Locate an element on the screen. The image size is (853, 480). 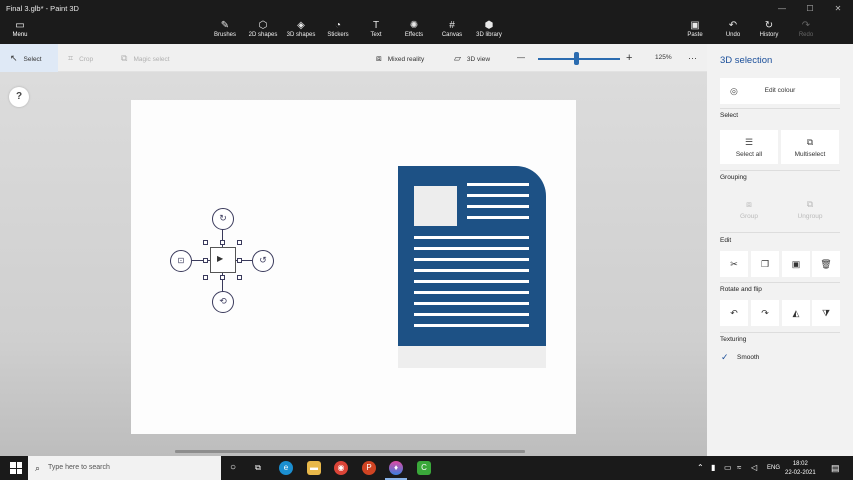
group-button: ⧈ Group is located at coordinates (749, 209).